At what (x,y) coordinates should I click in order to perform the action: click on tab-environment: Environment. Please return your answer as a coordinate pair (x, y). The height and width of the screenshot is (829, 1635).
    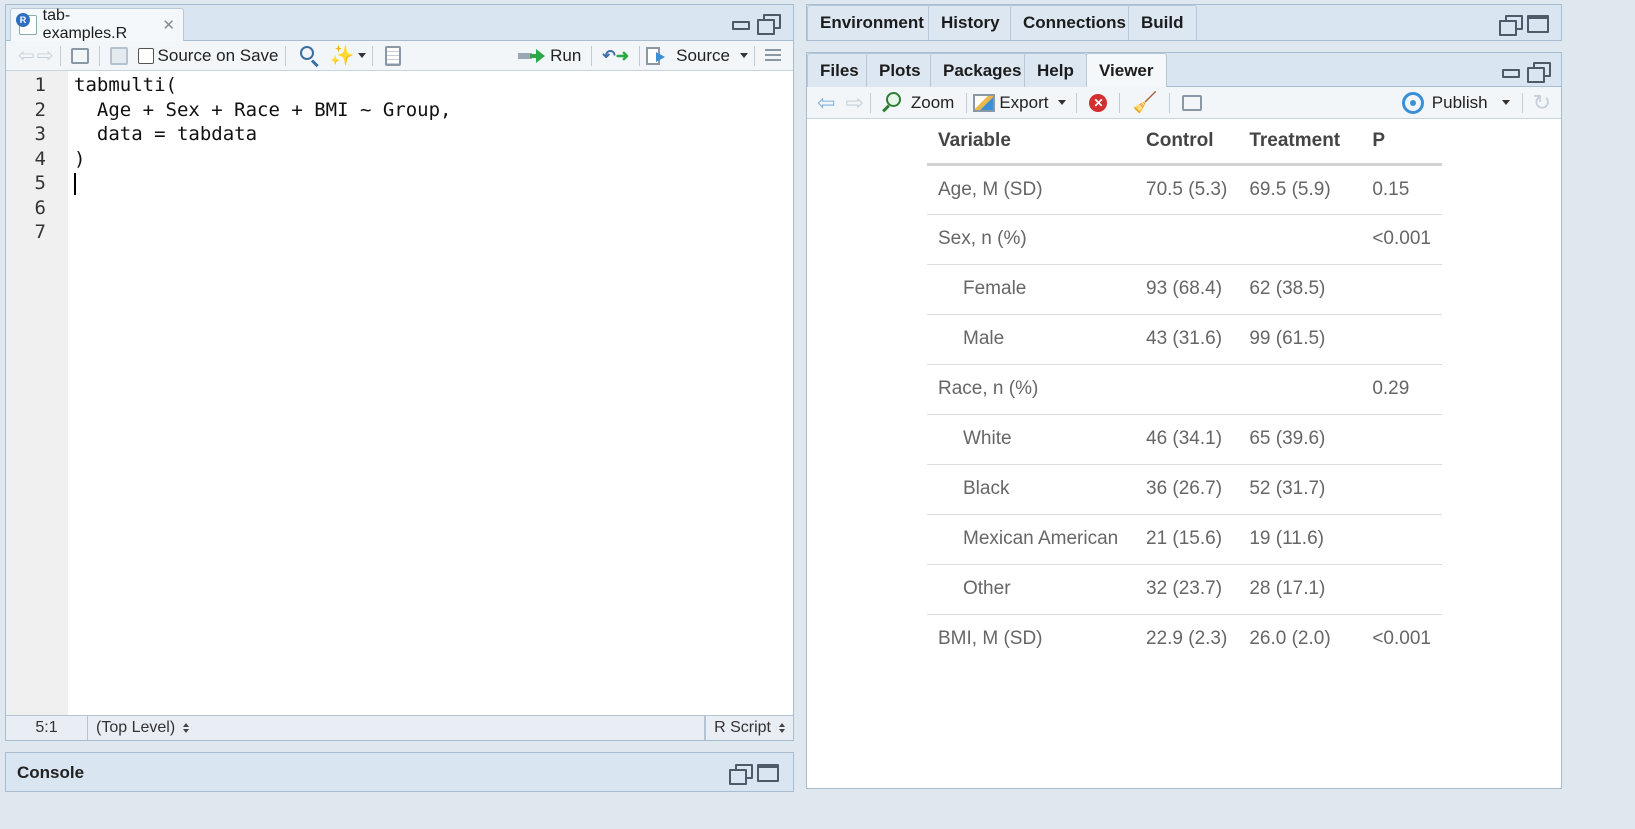
    Looking at the image, I should click on (872, 22).